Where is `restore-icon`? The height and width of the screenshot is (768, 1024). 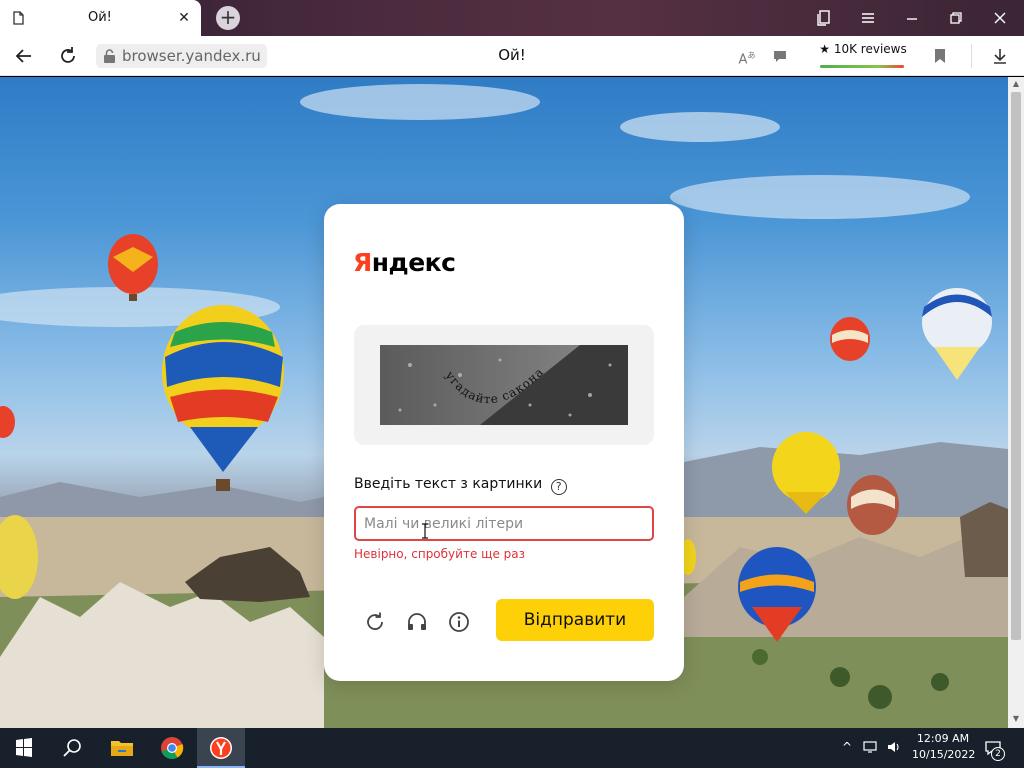 restore-icon is located at coordinates (956, 18).